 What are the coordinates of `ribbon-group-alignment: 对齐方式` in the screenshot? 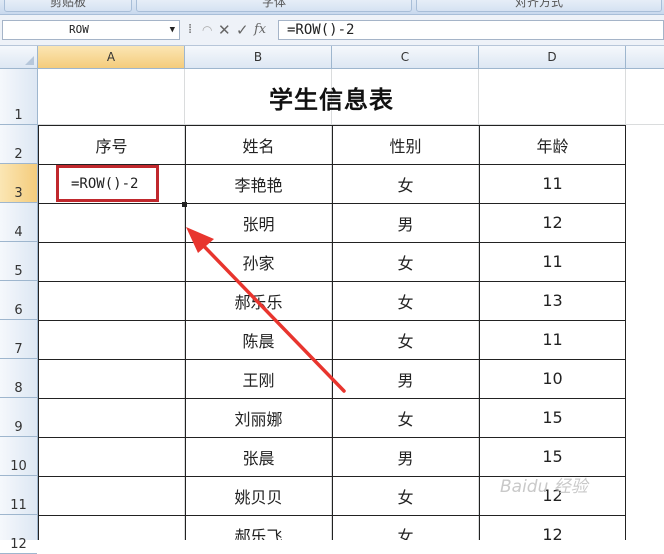 It's located at (539, 6).